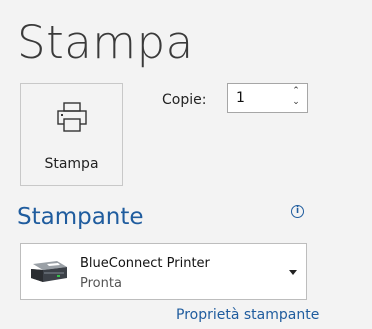 Image resolution: width=372 pixels, height=329 pixels. I want to click on print-button: Stampa, so click(71, 134).